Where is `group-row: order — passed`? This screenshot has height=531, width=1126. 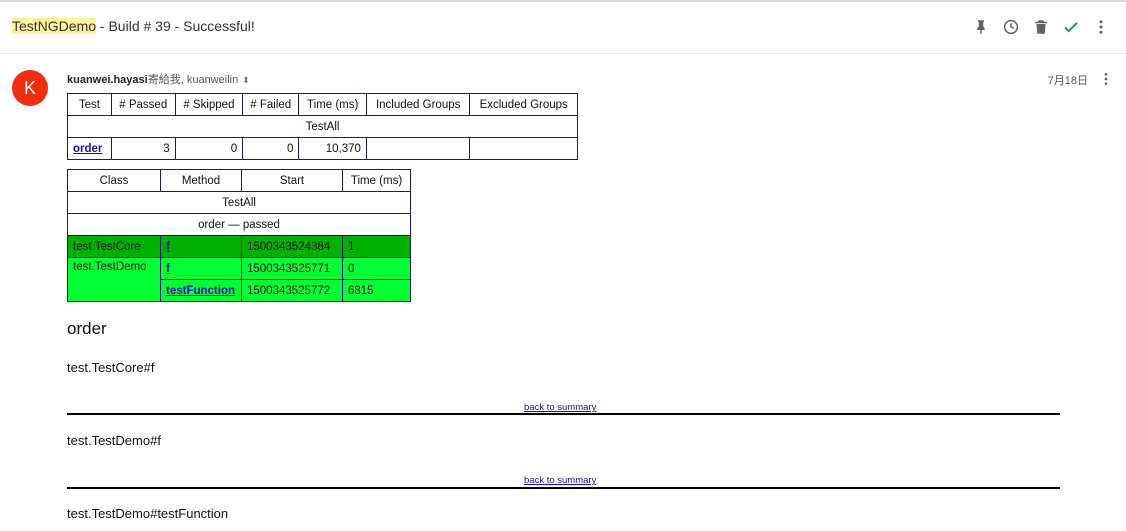
group-row: order — passed is located at coordinates (239, 224).